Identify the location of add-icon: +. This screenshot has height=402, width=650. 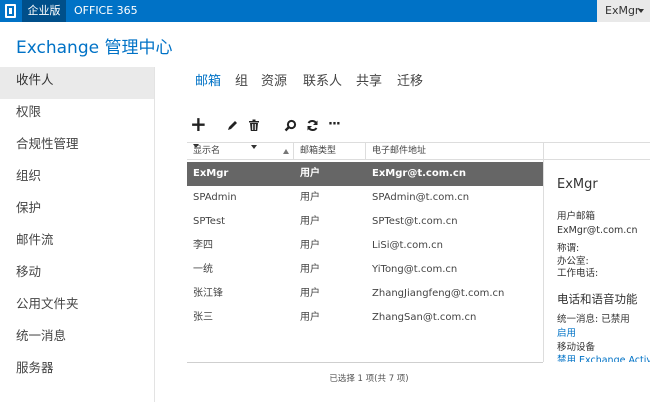
(198, 124).